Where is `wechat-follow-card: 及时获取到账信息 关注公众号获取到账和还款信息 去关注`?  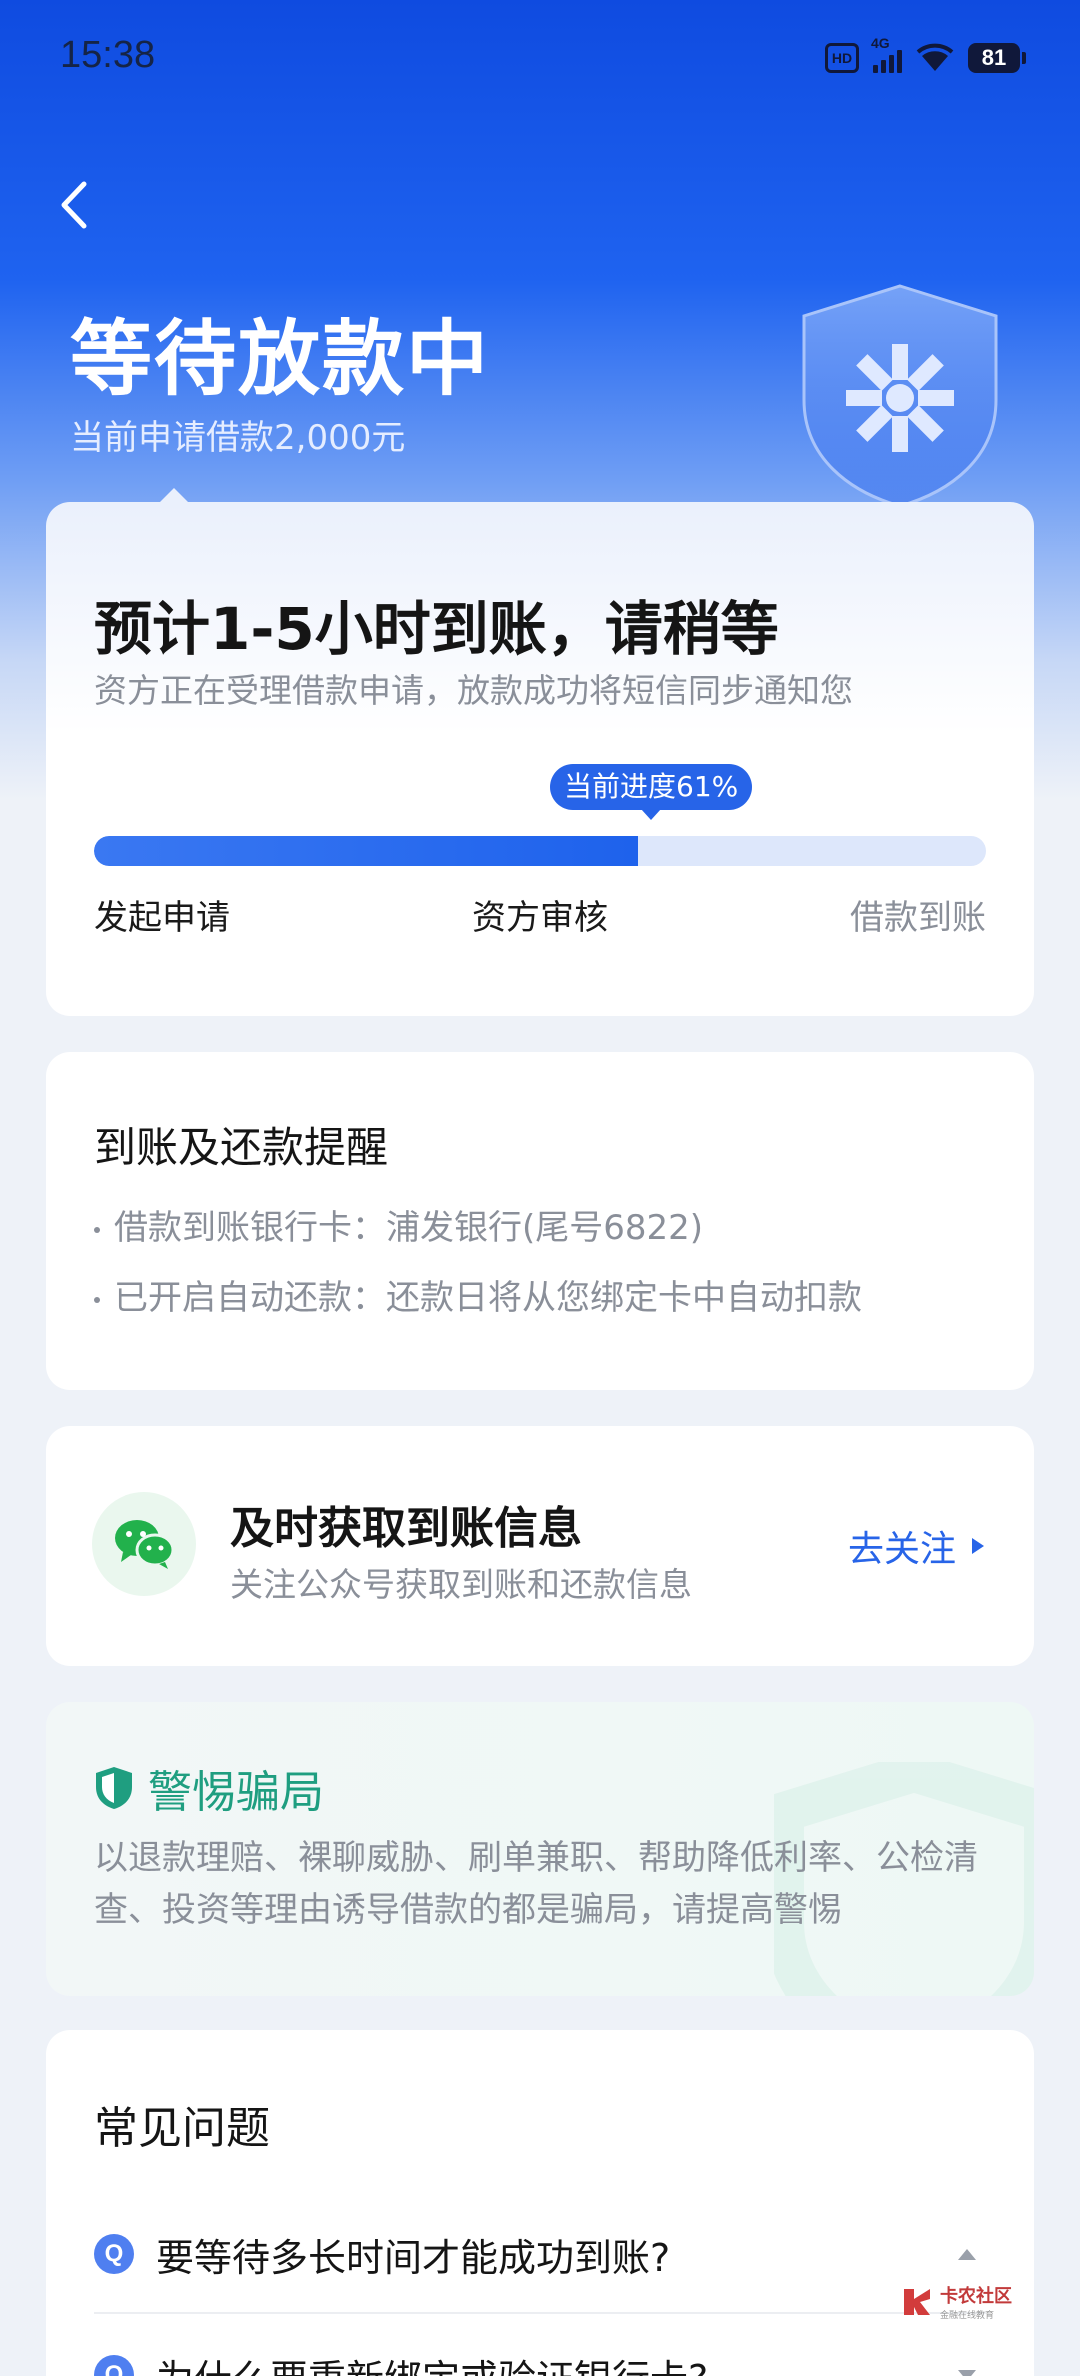
wechat-follow-card: 及时获取到账信息 关注公众号获取到账和还款信息 去关注 is located at coordinates (540, 1546).